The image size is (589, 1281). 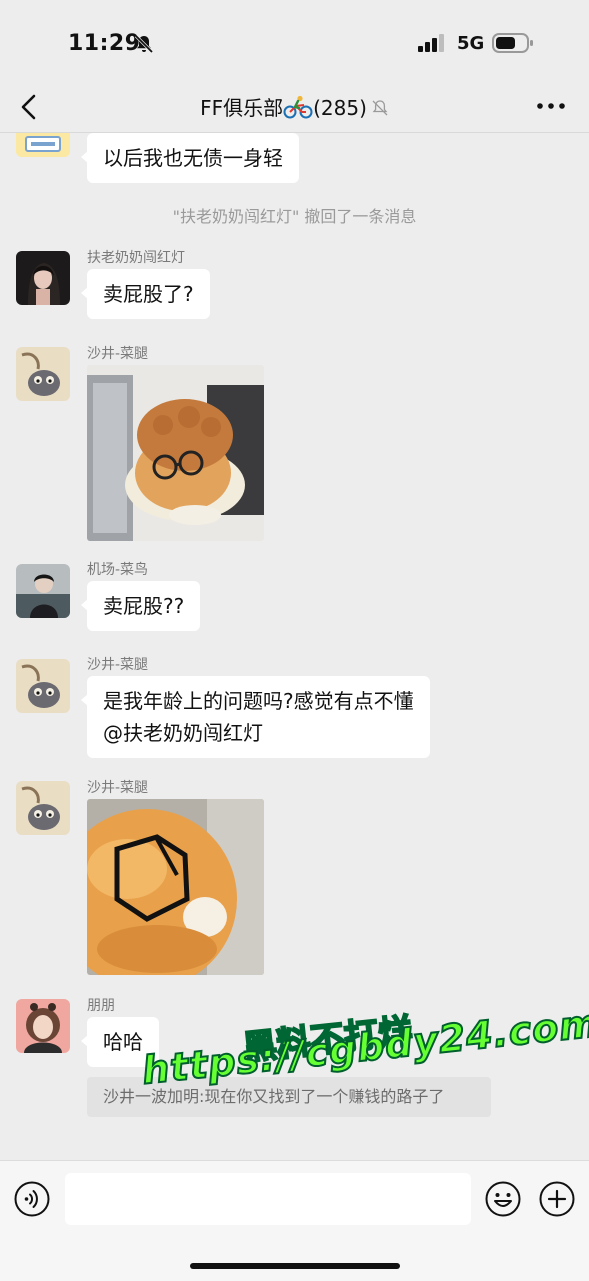 What do you see at coordinates (340, 108) in the screenshot?
I see `member-count: (285)` at bounding box center [340, 108].